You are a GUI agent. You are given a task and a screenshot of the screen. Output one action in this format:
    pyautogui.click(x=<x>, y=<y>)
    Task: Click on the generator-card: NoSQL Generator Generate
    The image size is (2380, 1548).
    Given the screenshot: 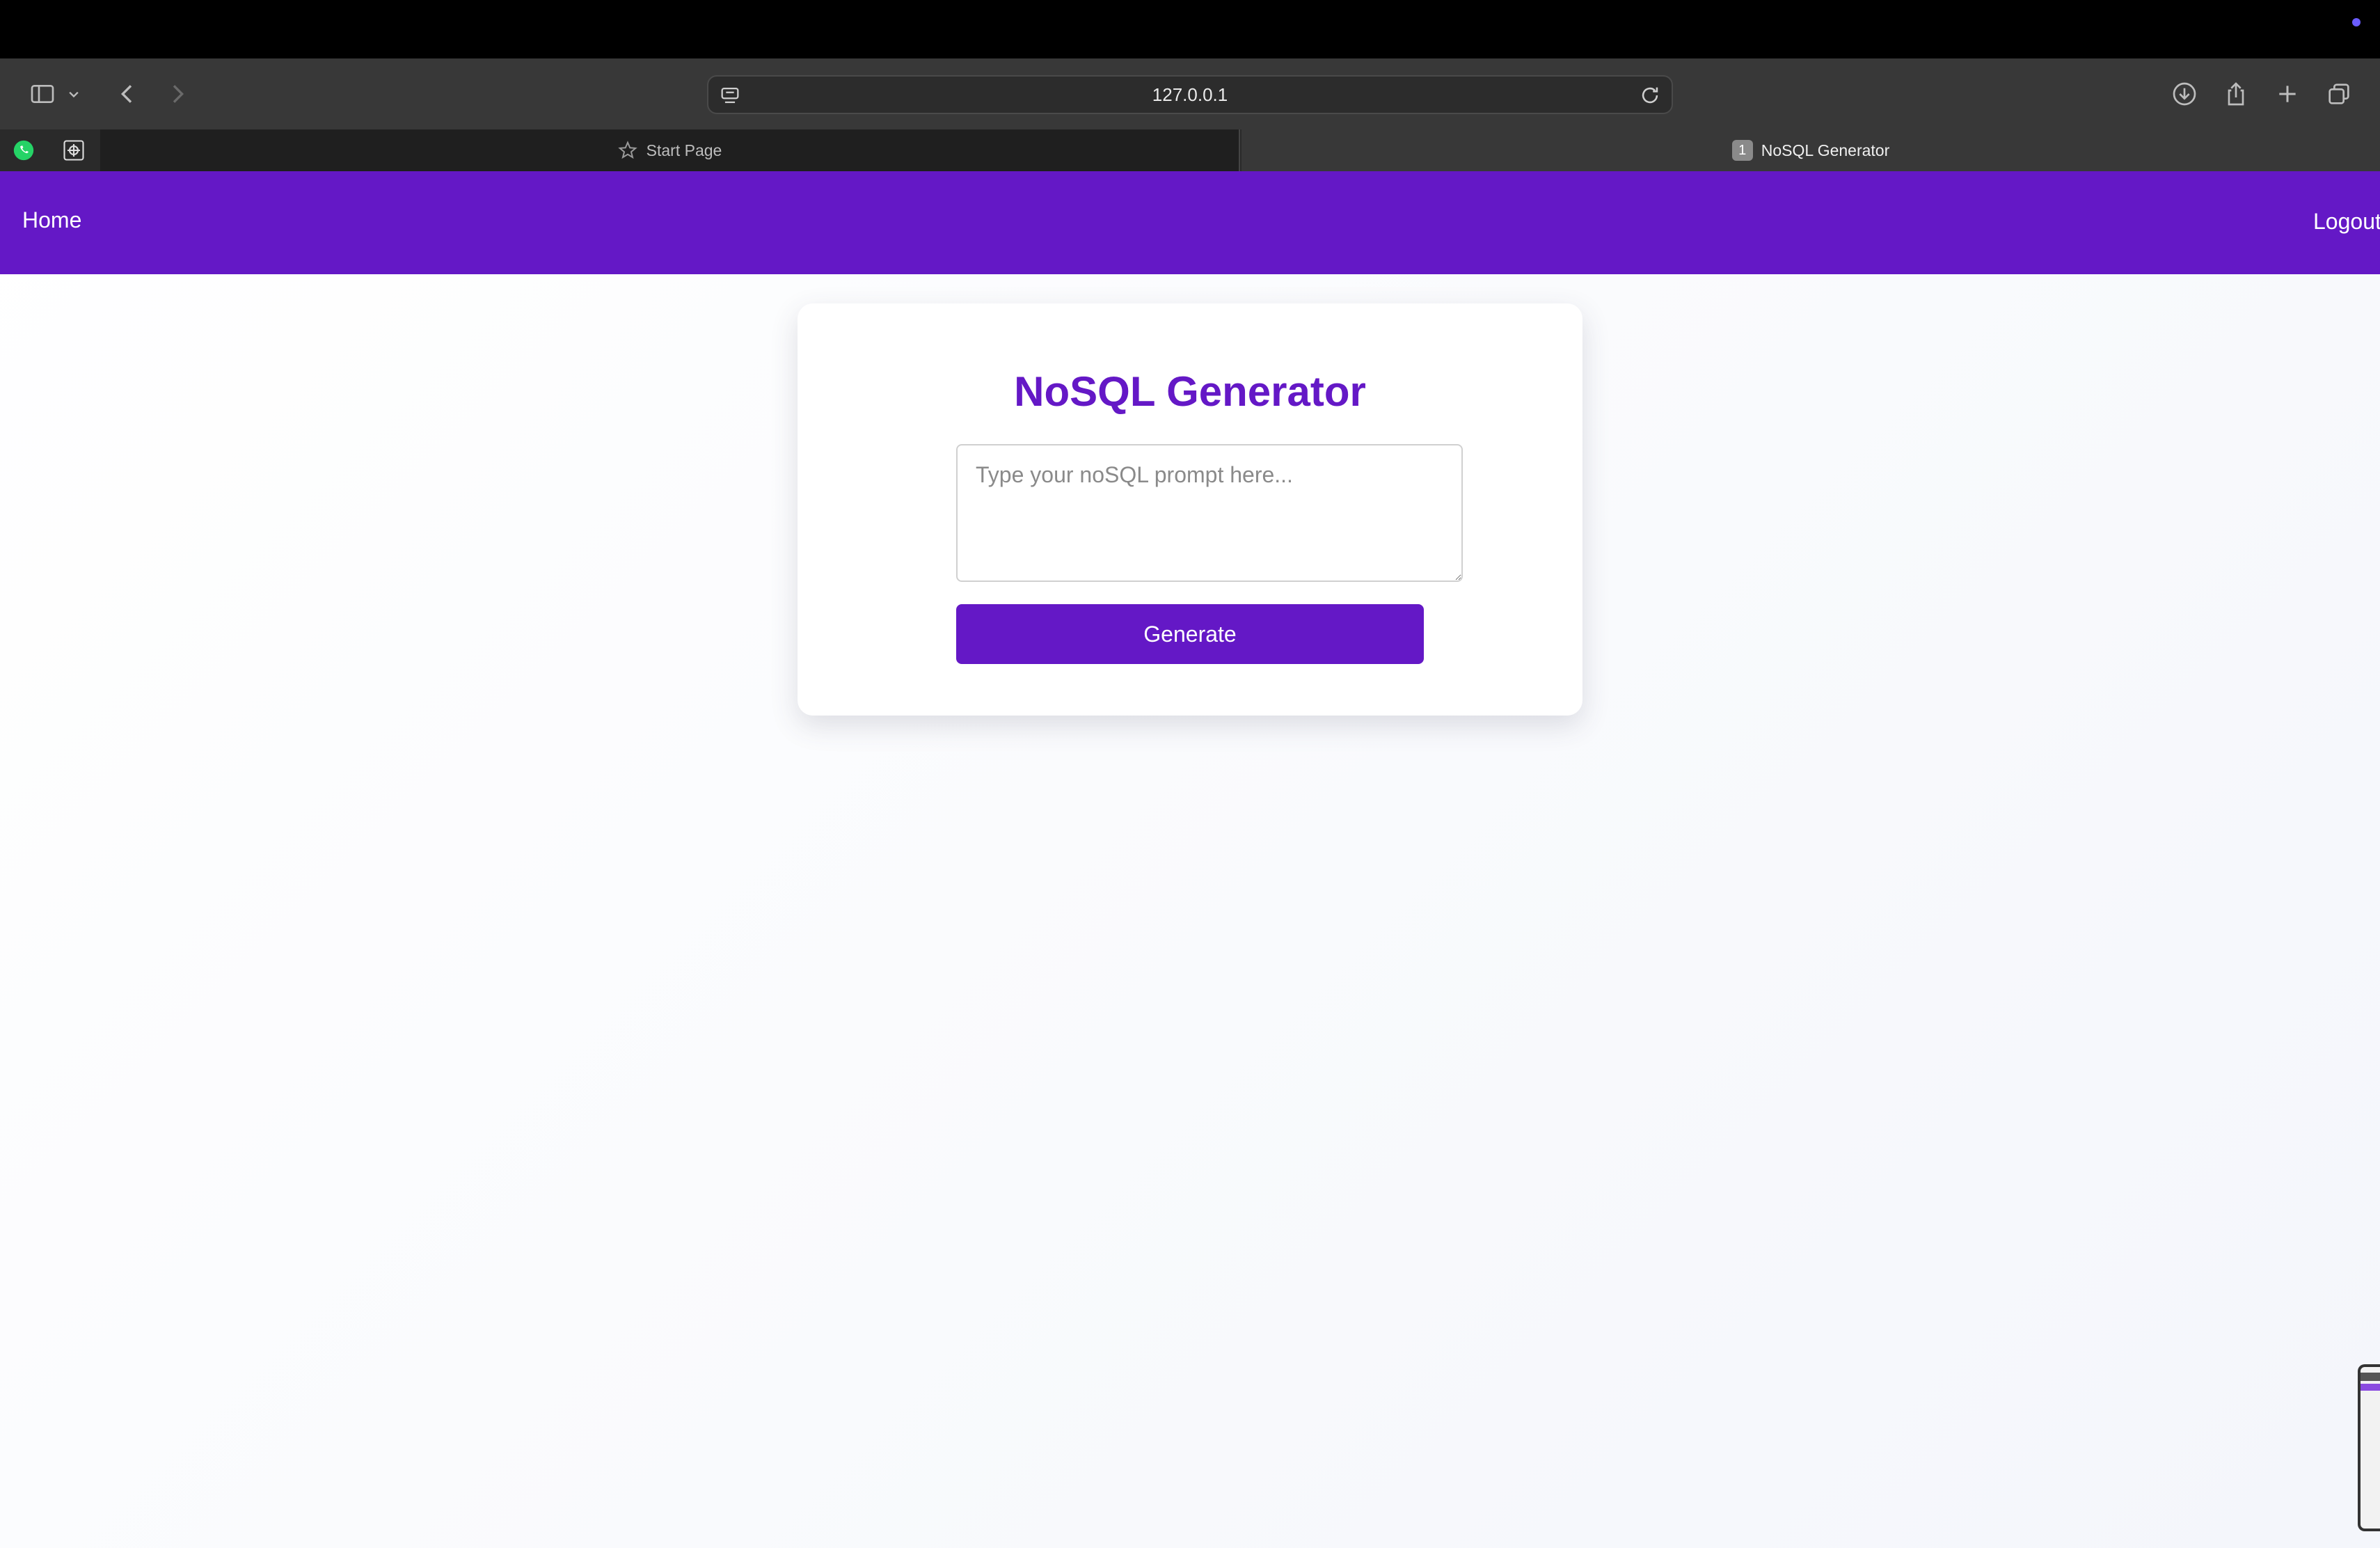 What is the action you would take?
    pyautogui.click(x=1190, y=509)
    